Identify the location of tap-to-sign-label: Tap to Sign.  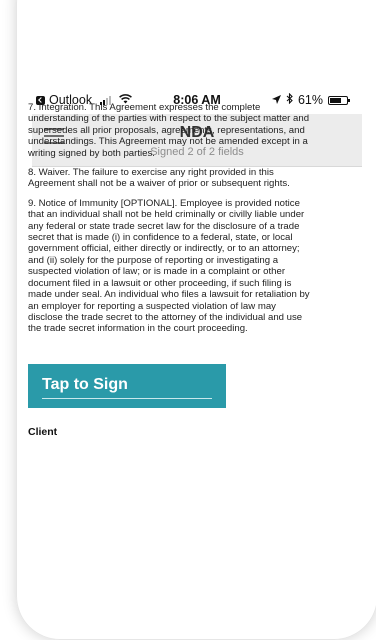
(85, 384).